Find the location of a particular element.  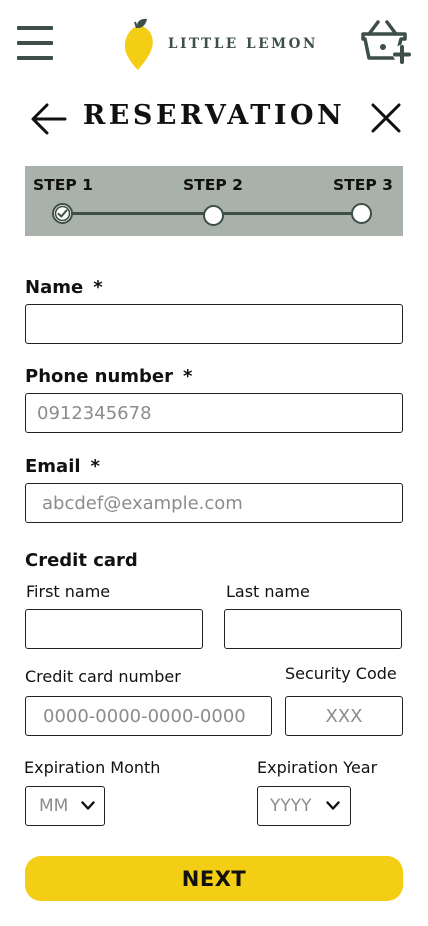

brand-name: LITTLE LEMON is located at coordinates (243, 44).